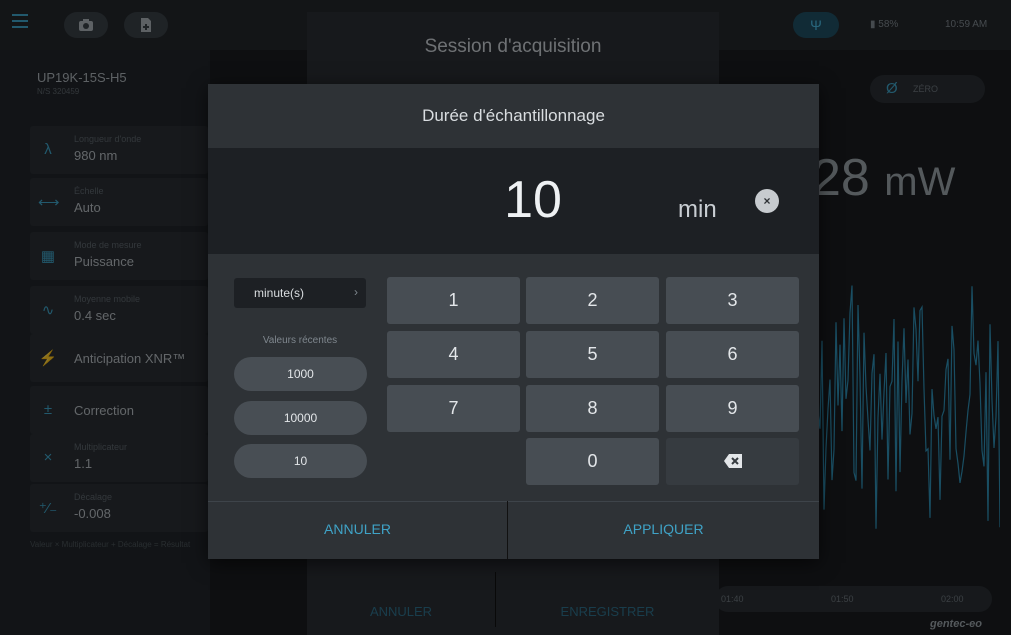 The image size is (1011, 635). Describe the element at coordinates (533, 200) in the screenshot. I see `duration-value: 10` at that location.